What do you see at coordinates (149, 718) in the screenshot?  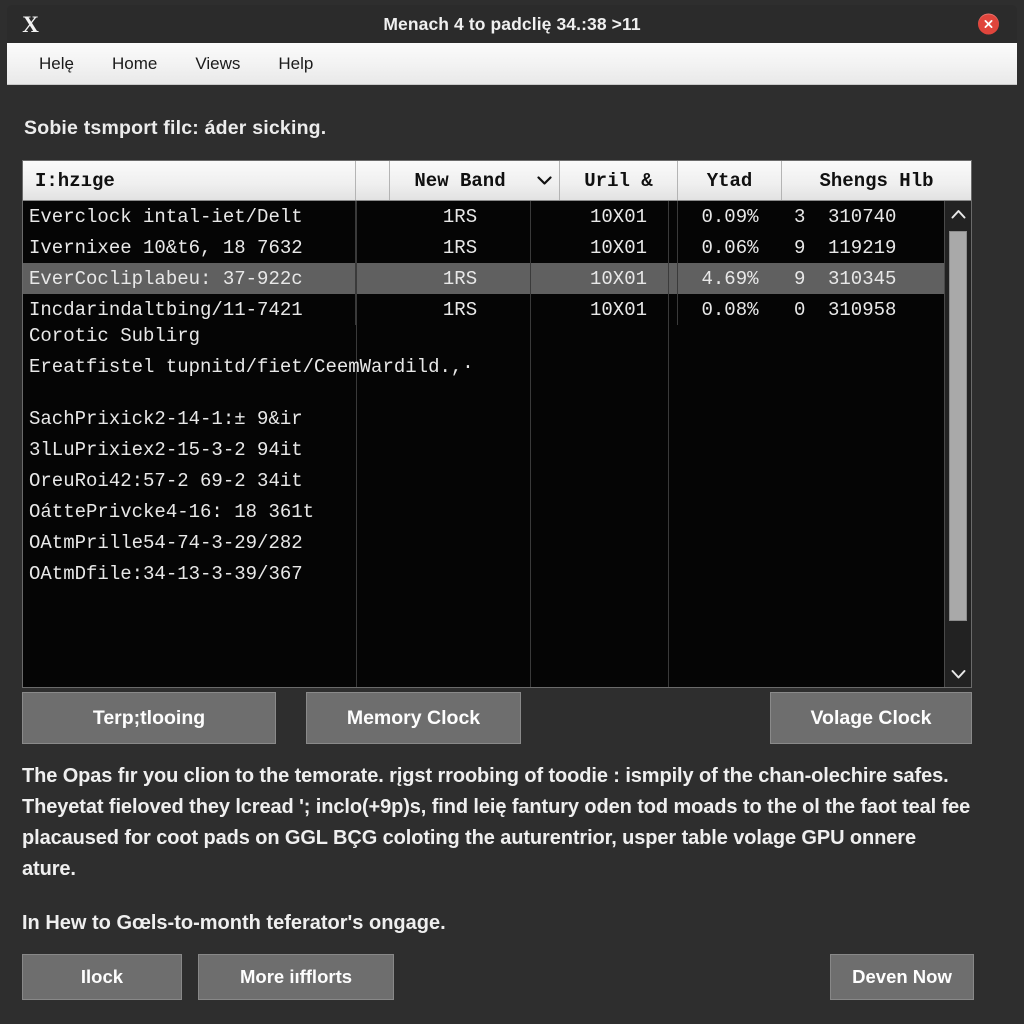 I see `temp-throttling-button: Terp;tlooing` at bounding box center [149, 718].